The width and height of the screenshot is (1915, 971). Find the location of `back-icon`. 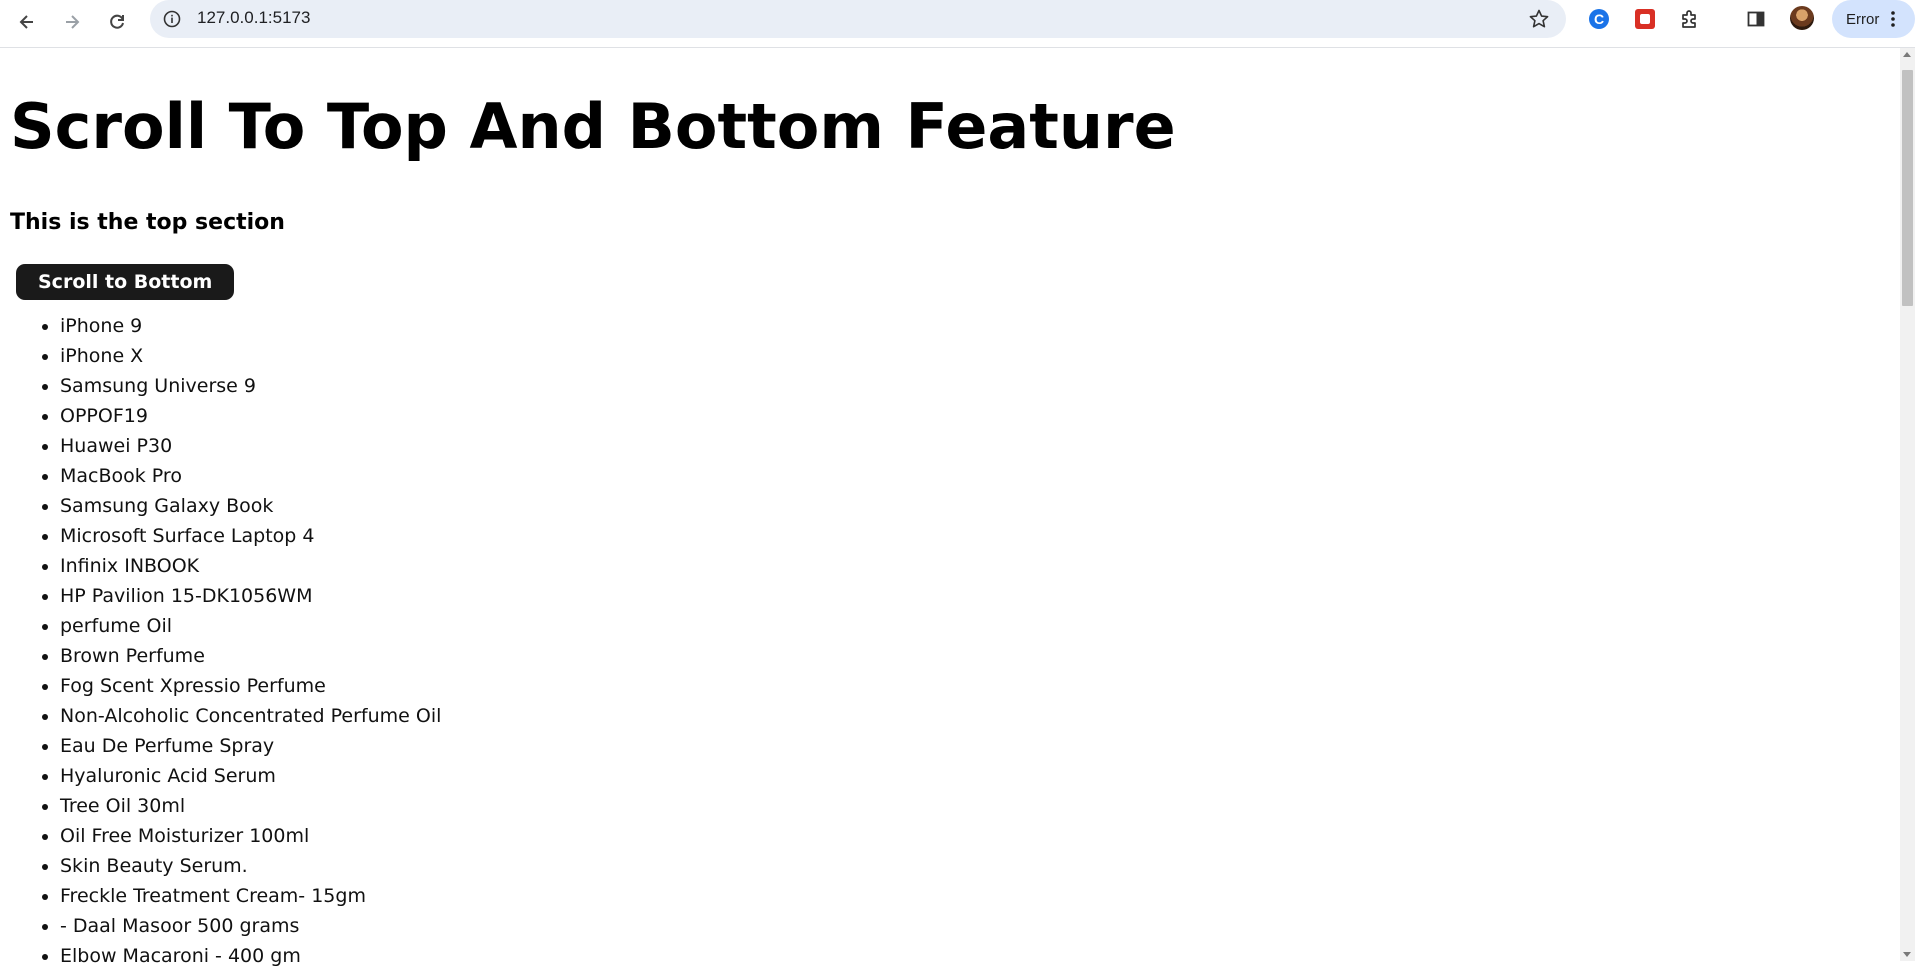

back-icon is located at coordinates (26, 22).